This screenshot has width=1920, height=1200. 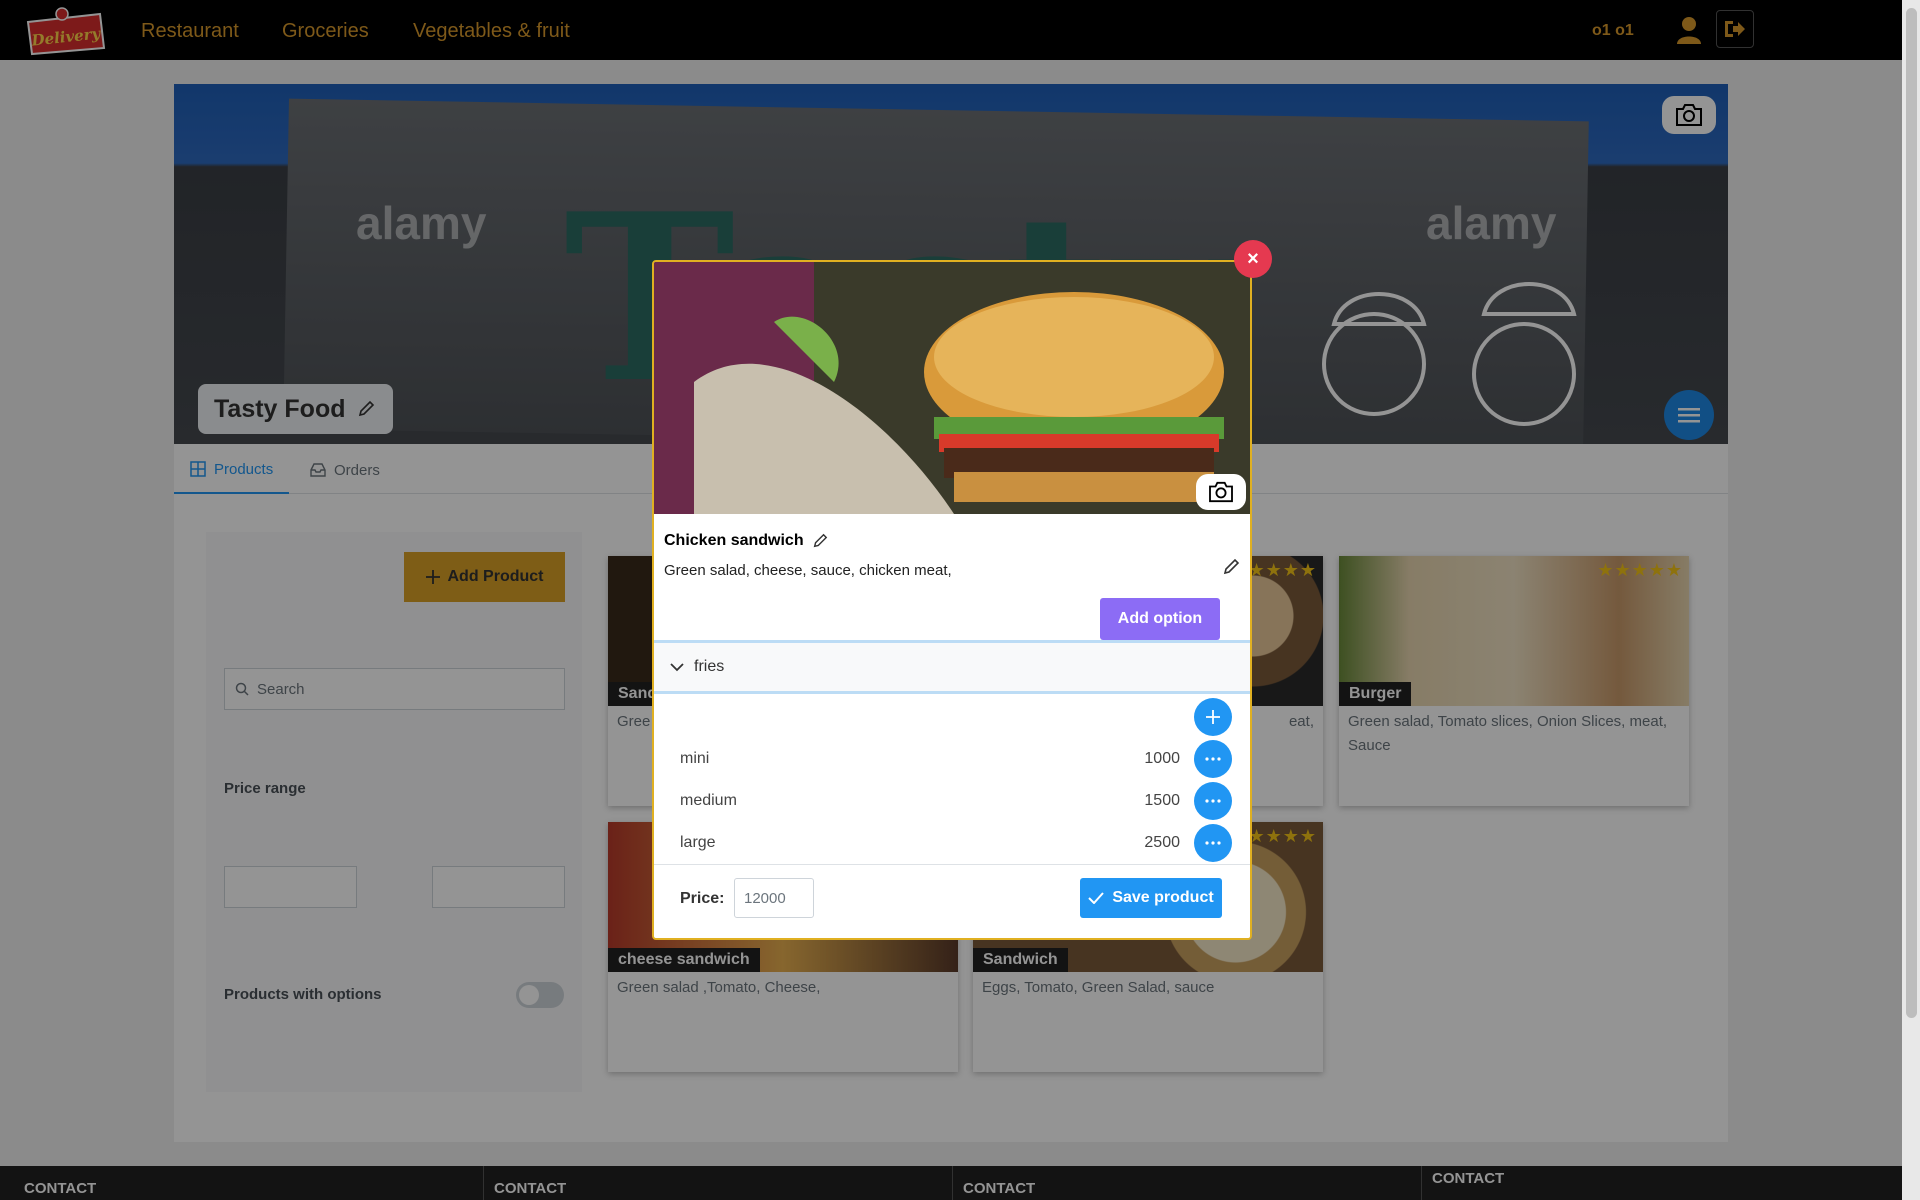 I want to click on add-option-item-button, so click(x=1213, y=717).